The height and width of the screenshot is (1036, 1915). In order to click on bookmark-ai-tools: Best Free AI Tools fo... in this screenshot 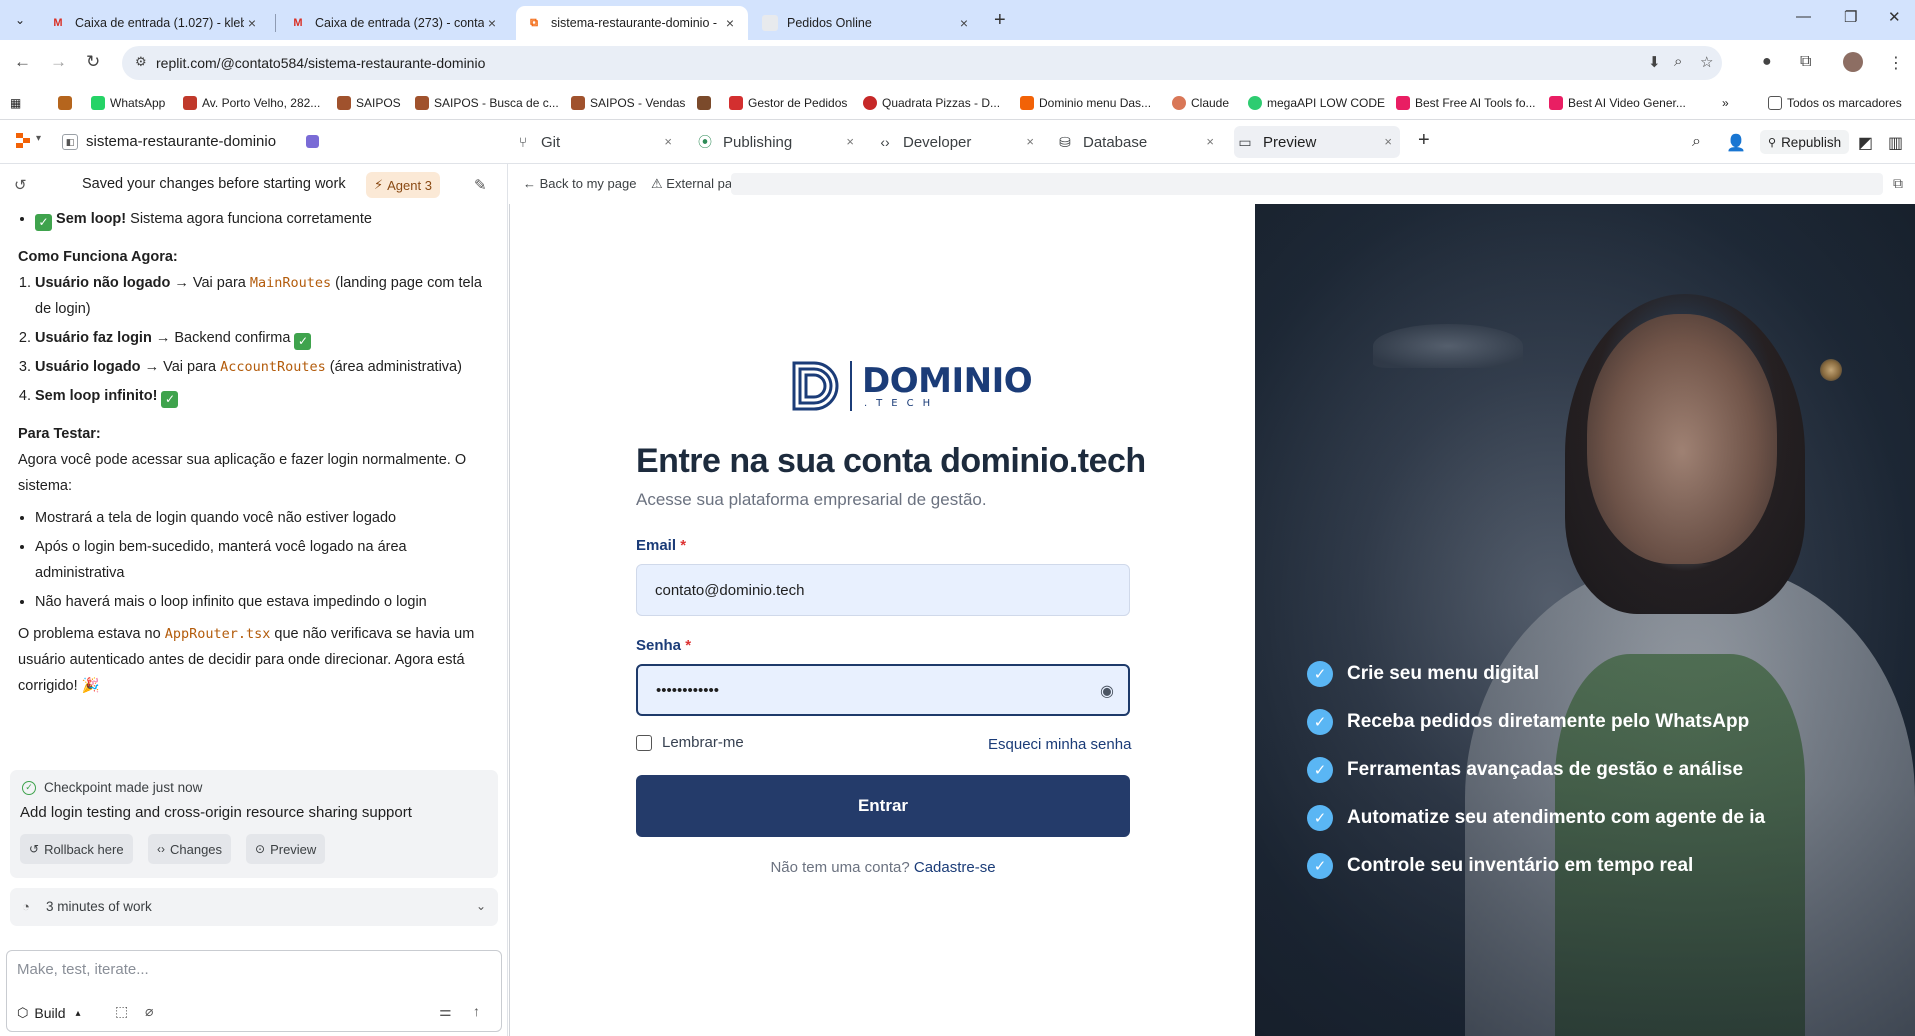, I will do `click(1466, 103)`.